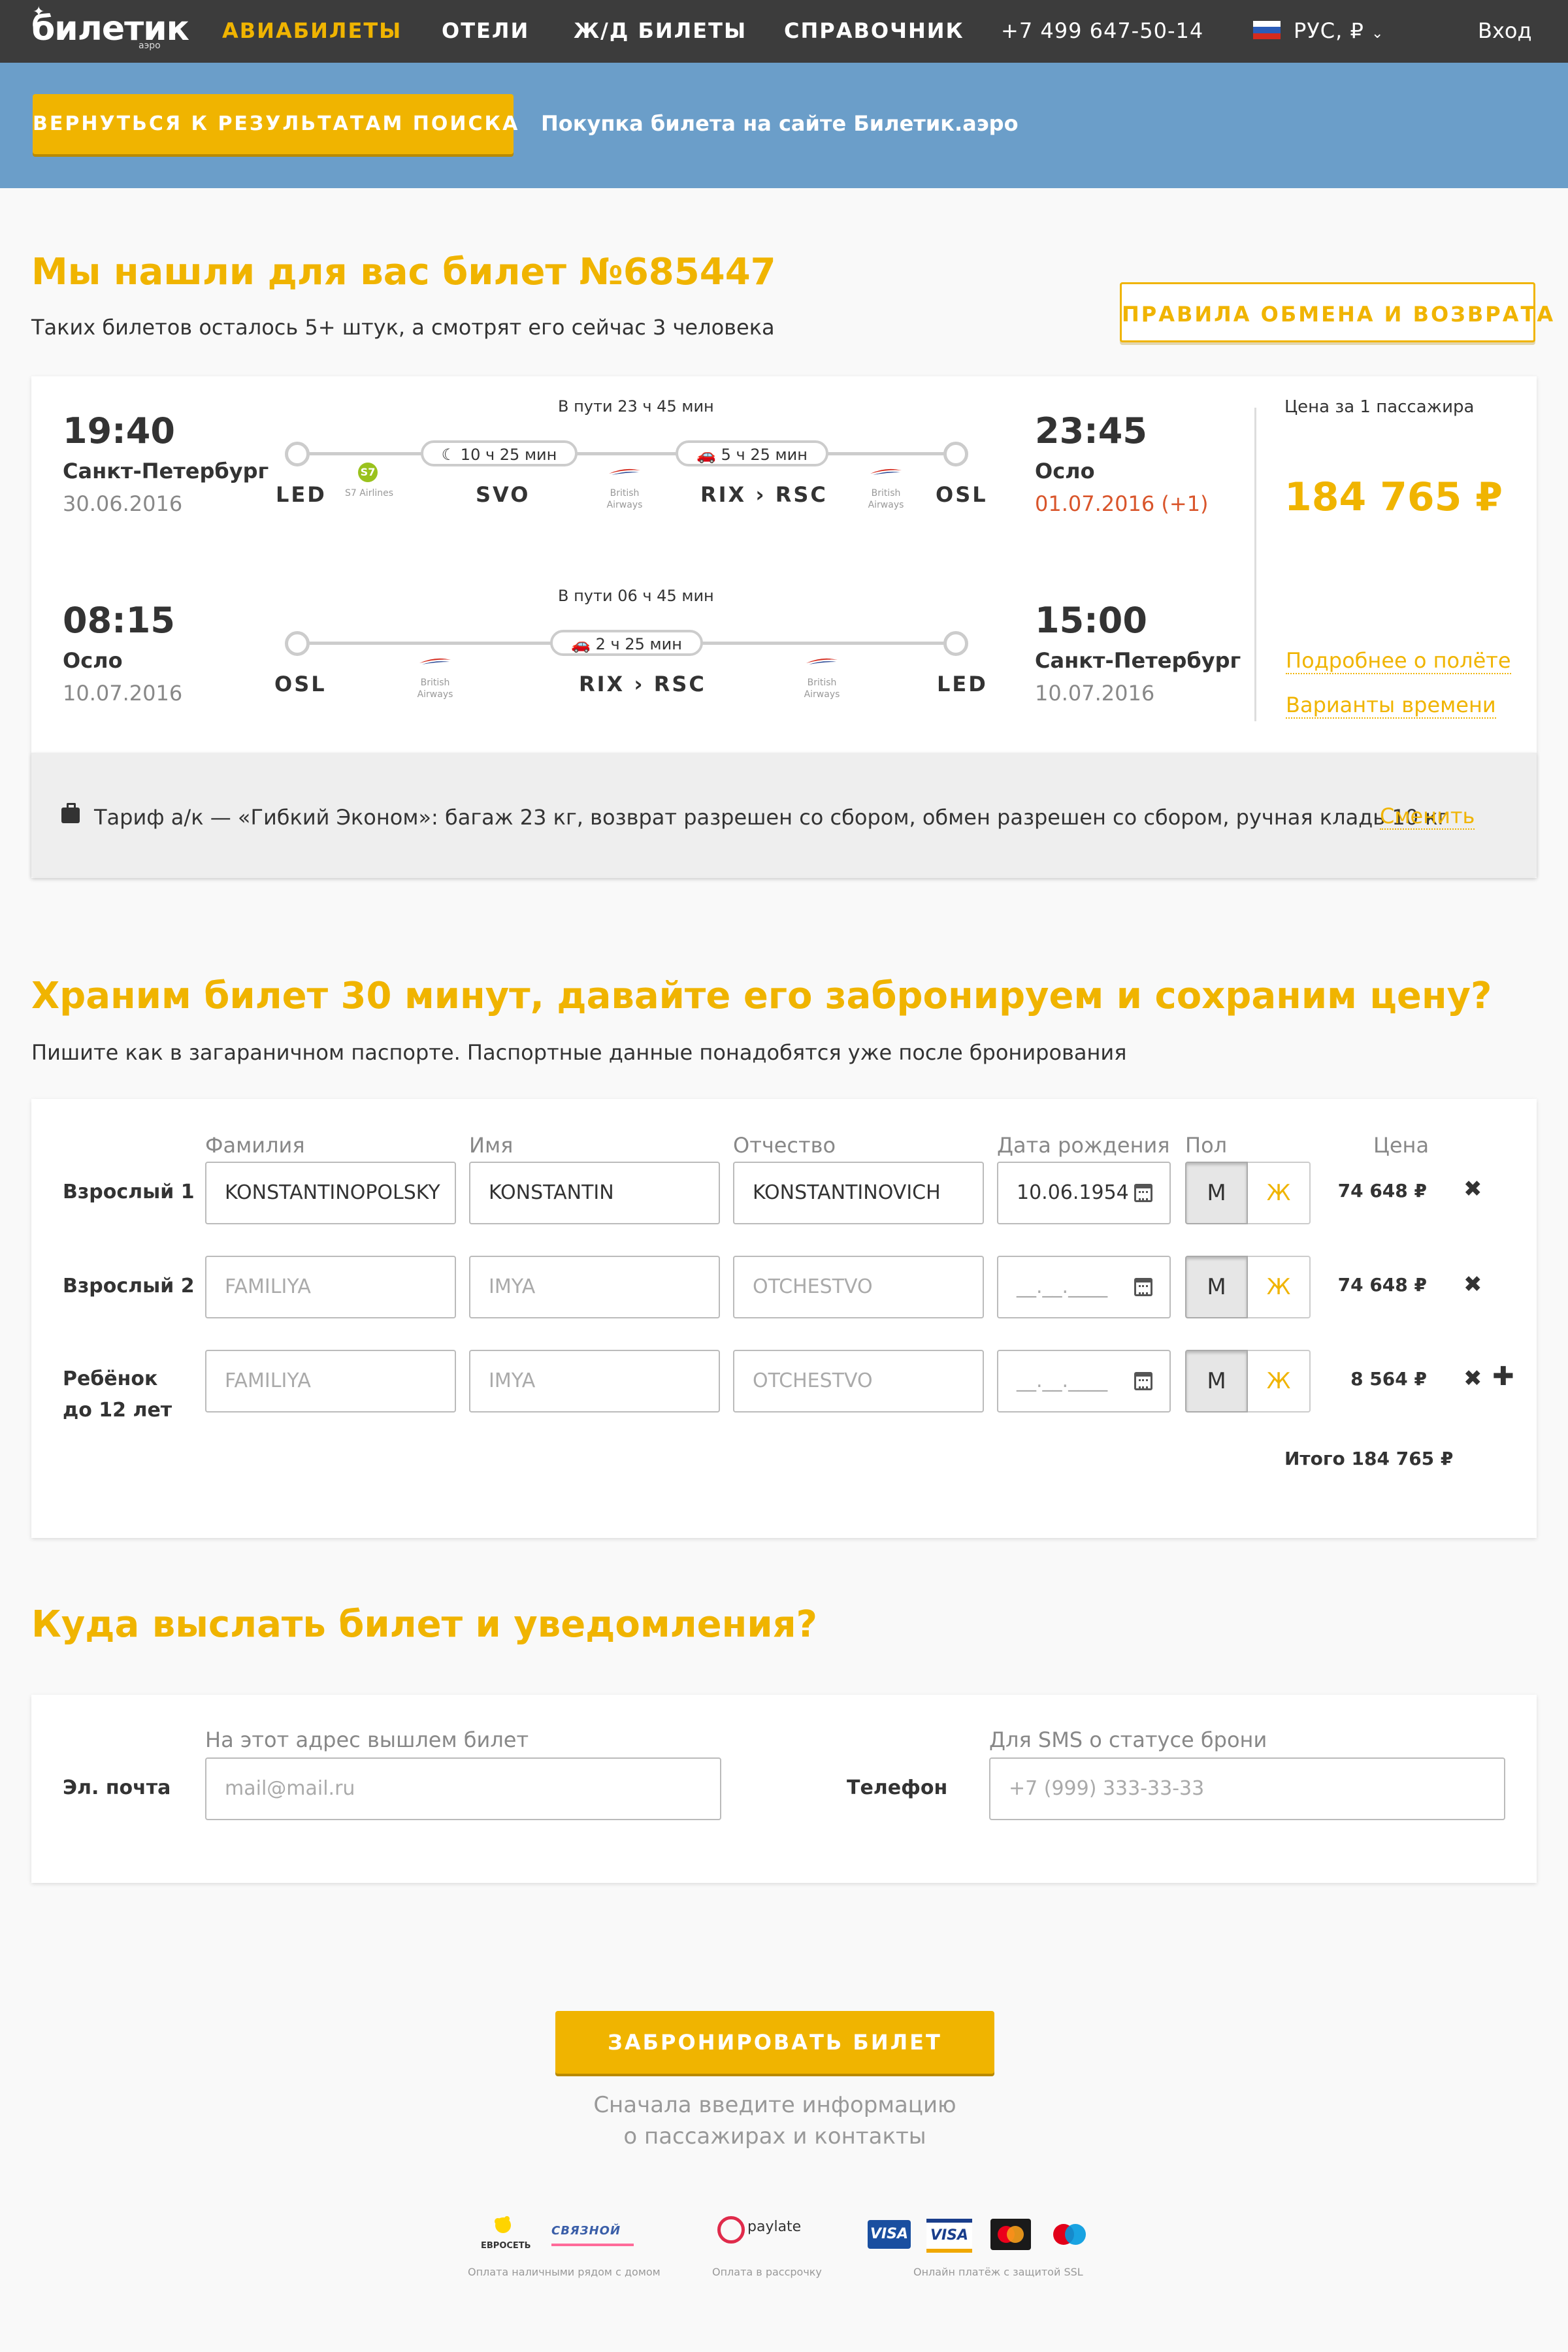 This screenshot has width=1568, height=2352. Describe the element at coordinates (1339, 30) in the screenshot. I see `language-currency-select: РУС, ₽ ⌄` at that location.